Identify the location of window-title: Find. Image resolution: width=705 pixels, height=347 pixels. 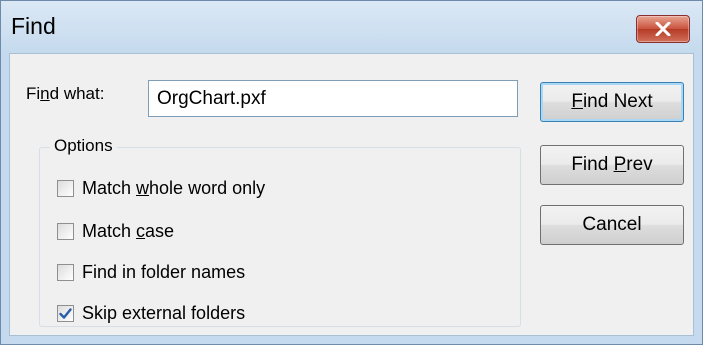
(33, 26).